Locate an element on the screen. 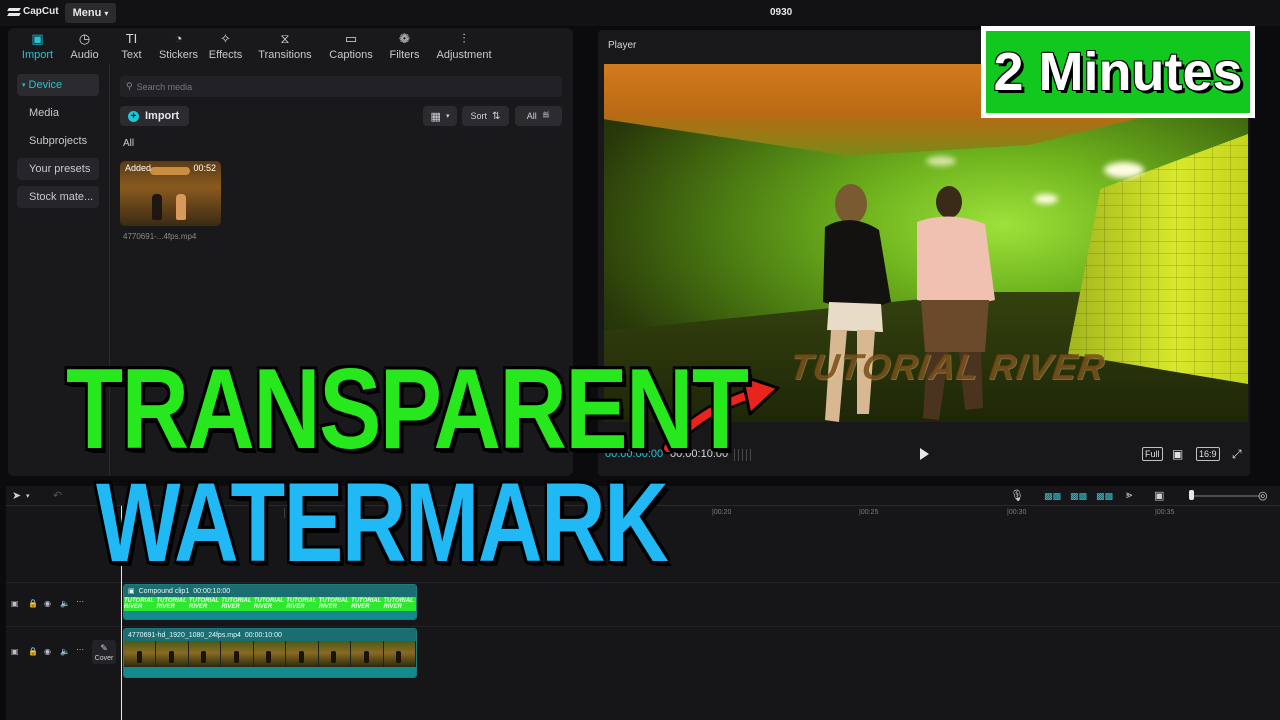  tab-audio: ◷ Audio is located at coordinates (84, 46).